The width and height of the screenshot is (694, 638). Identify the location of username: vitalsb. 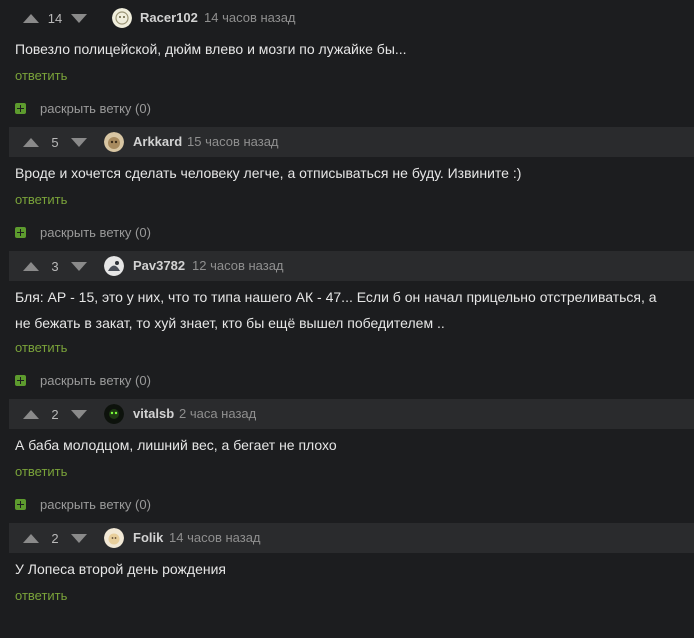
(153, 414).